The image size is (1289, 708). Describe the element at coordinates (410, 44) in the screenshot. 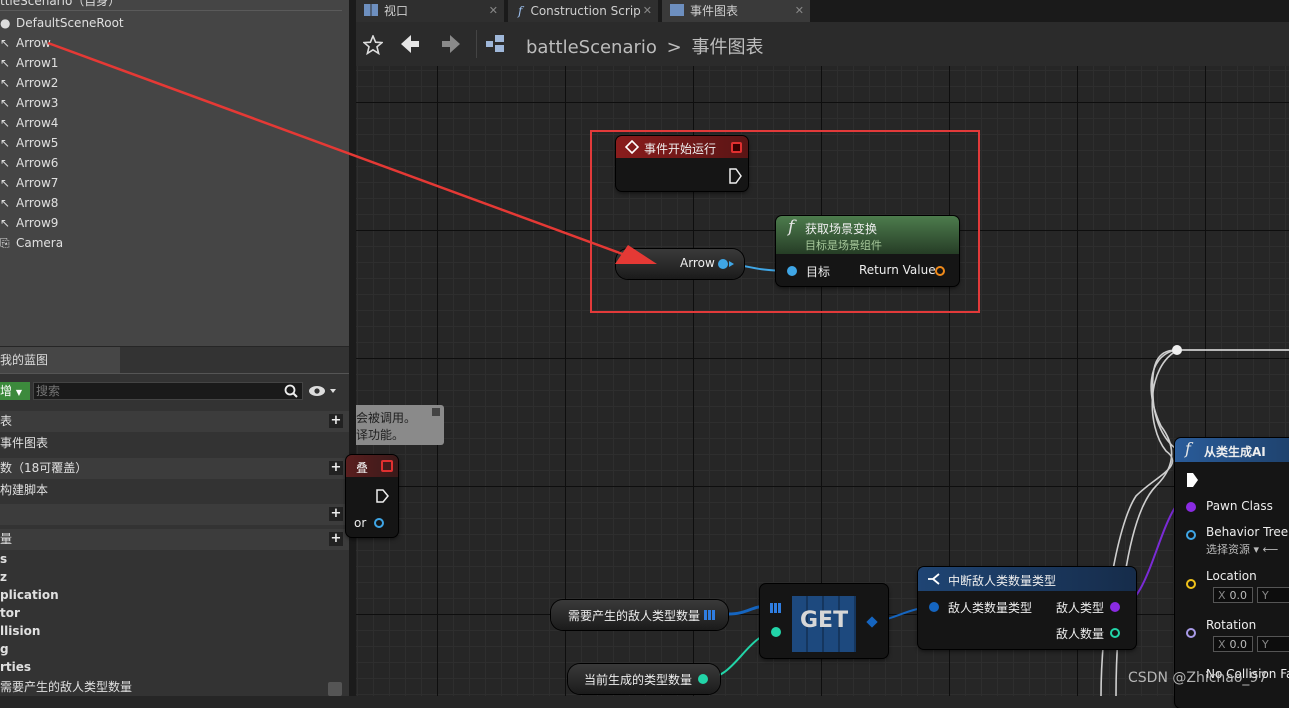

I see `back-arrow-icon` at that location.